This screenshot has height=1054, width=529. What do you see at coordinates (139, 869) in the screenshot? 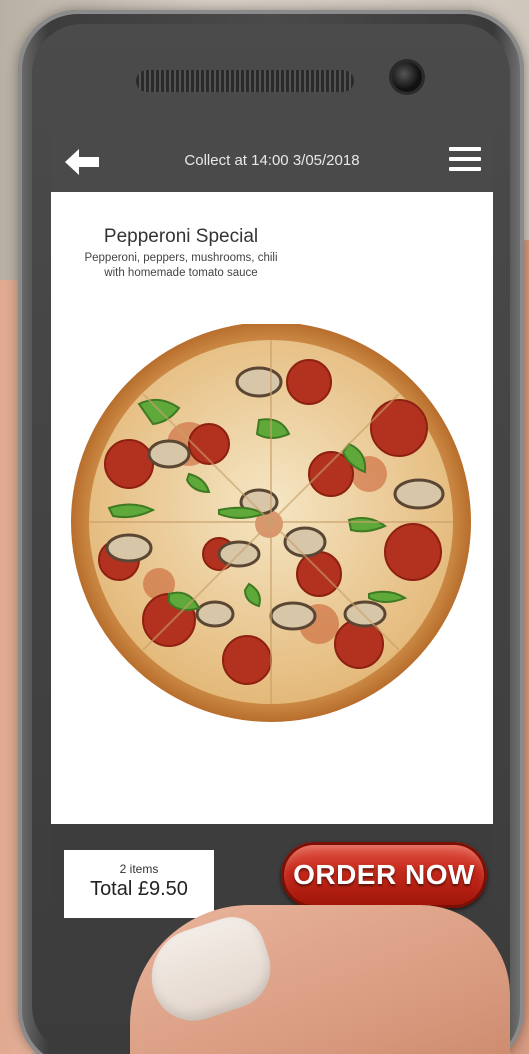
I see `item-count: 2 items` at bounding box center [139, 869].